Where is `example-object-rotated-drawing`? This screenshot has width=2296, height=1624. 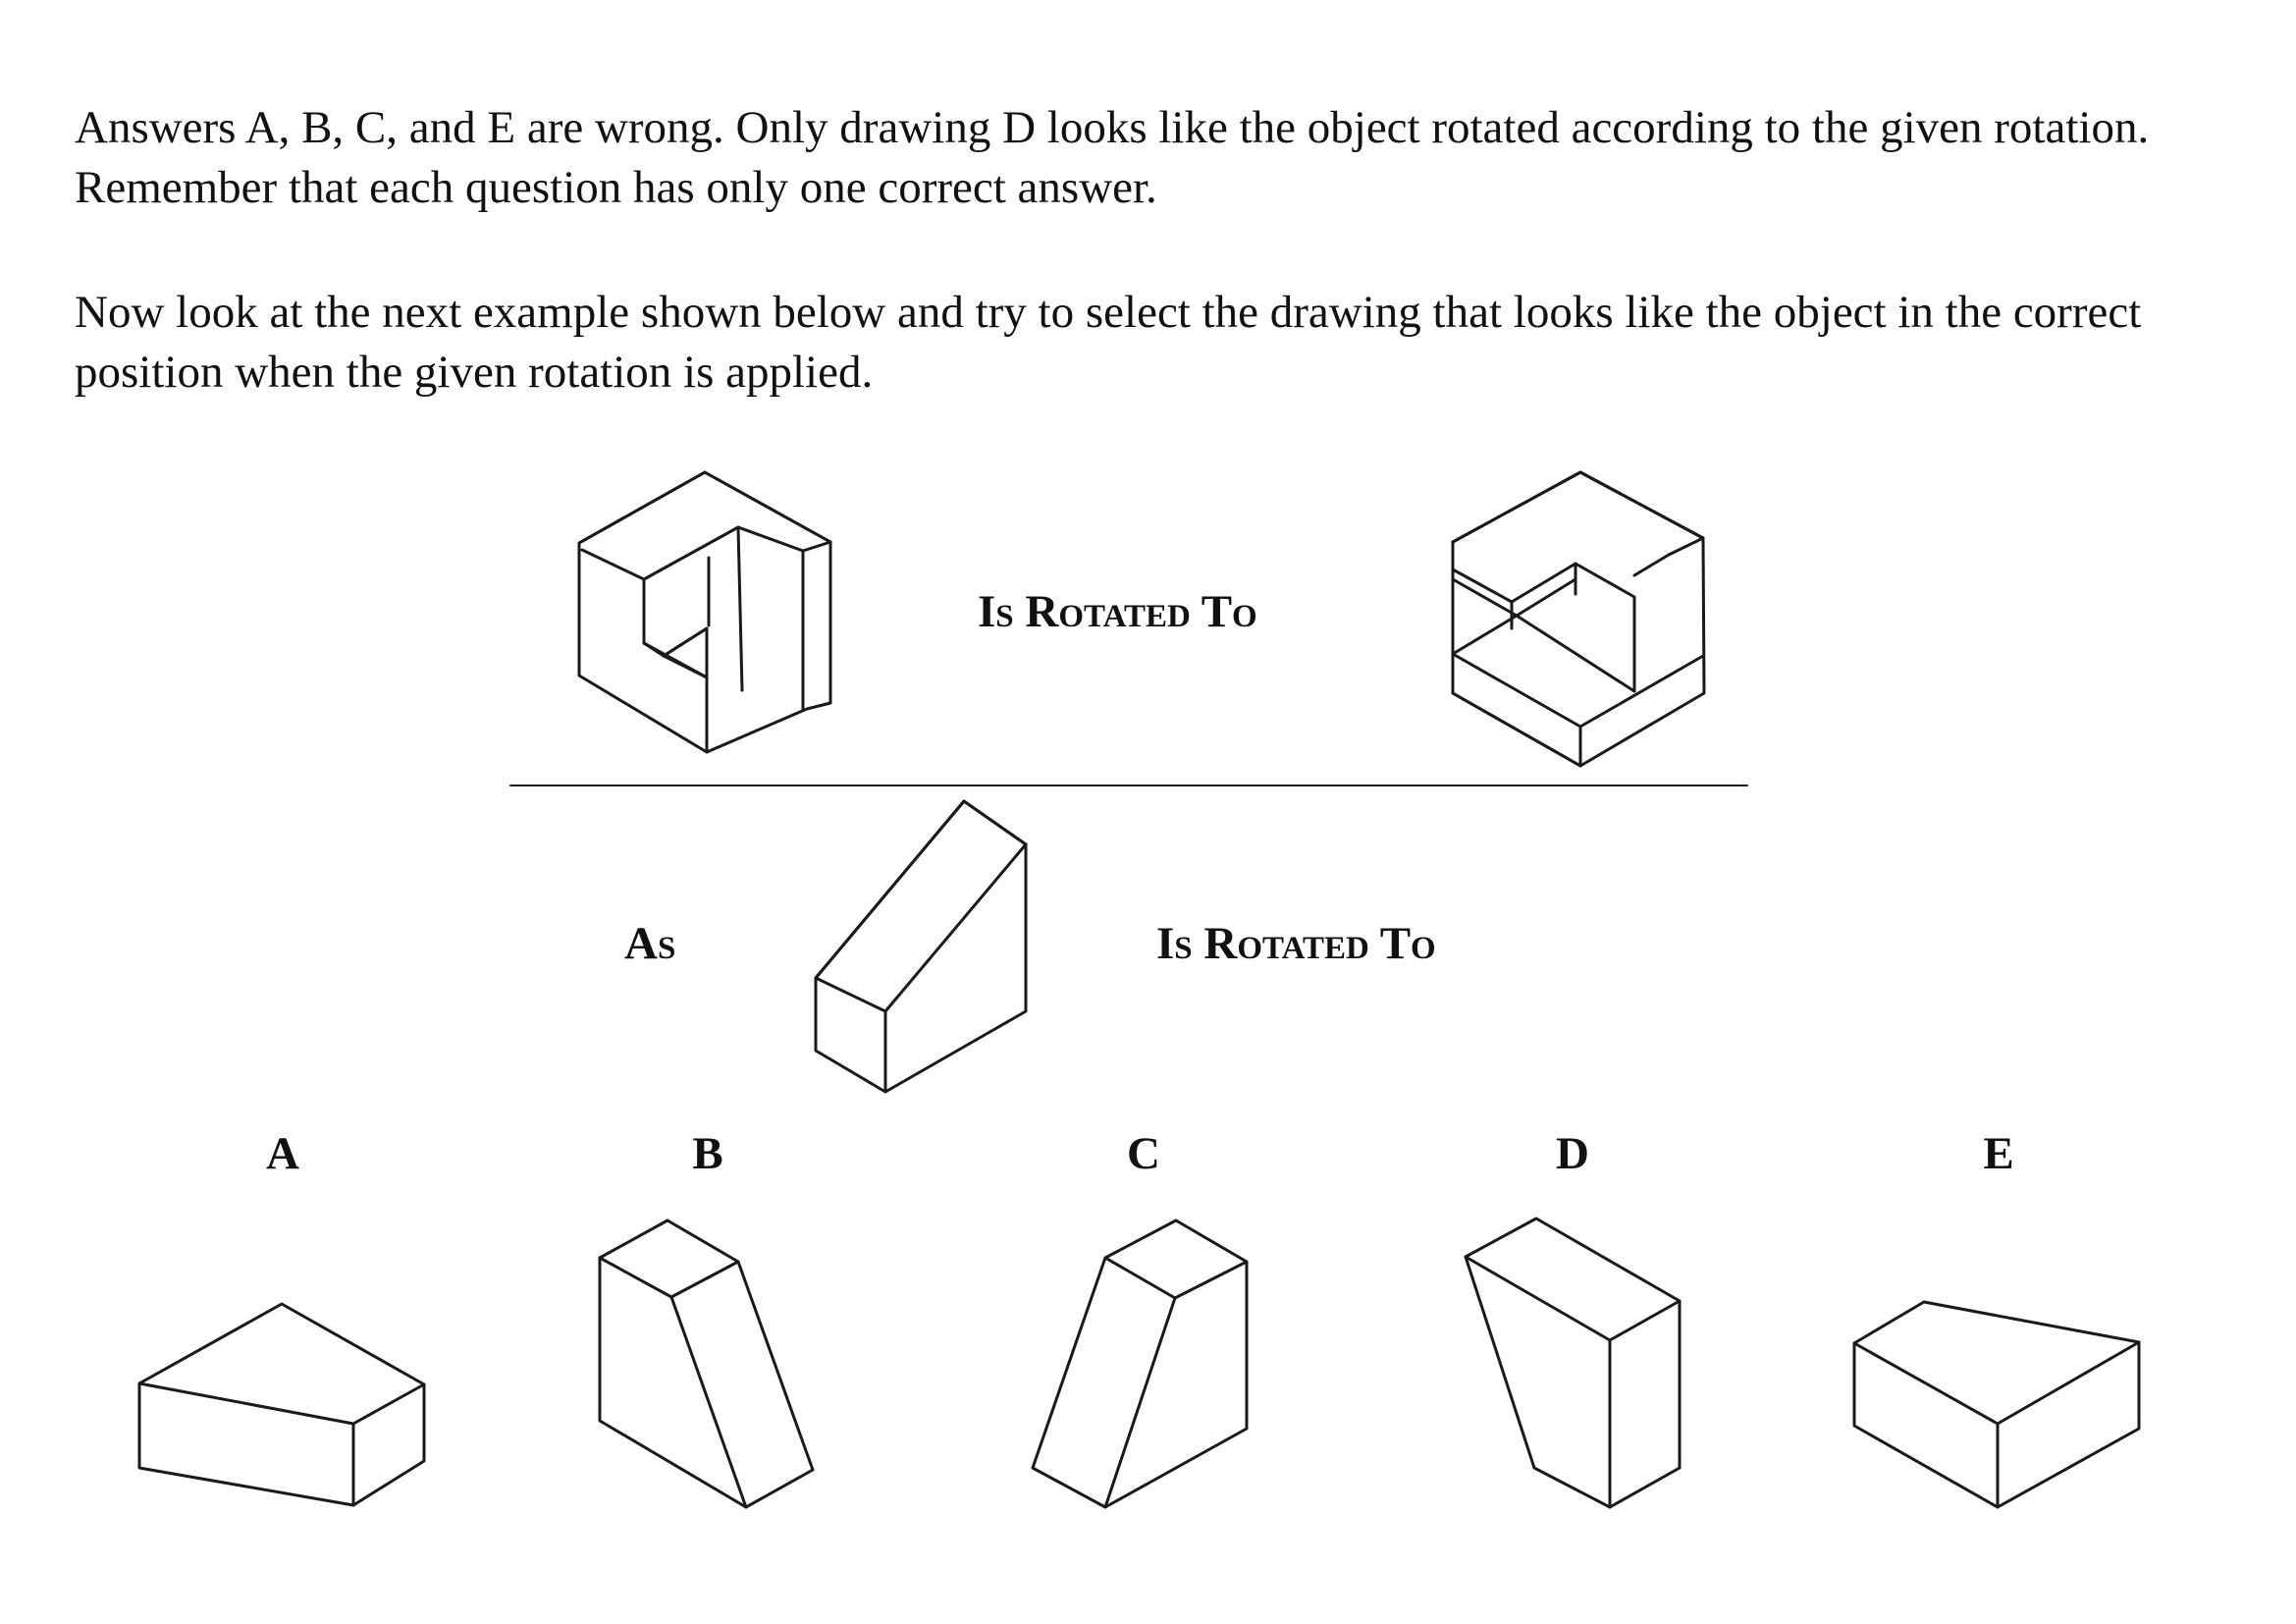
example-object-rotated-drawing is located at coordinates (1579, 619).